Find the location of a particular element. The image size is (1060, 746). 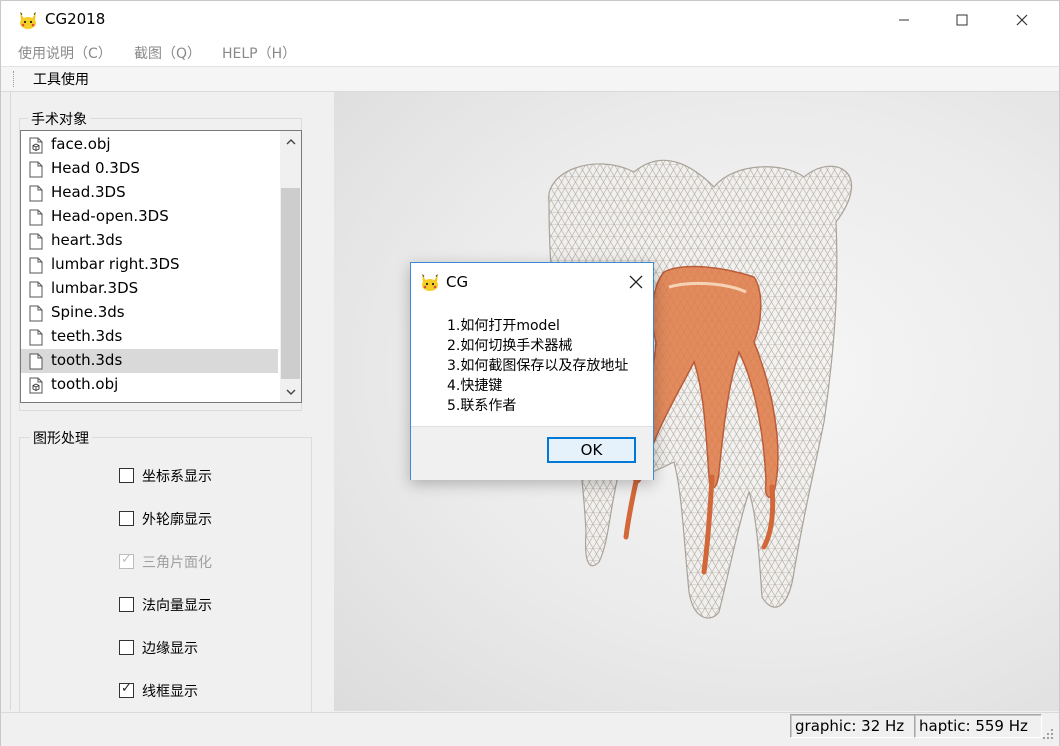

file-name: heart.3ds is located at coordinates (87, 240).